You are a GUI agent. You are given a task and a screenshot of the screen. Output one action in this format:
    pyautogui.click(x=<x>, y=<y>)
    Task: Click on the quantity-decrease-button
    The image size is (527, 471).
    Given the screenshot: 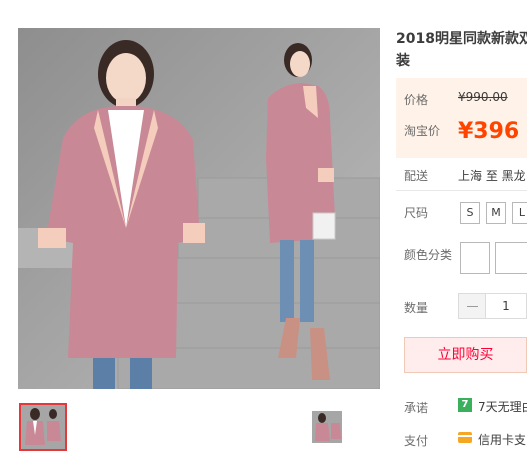 What is the action you would take?
    pyautogui.click(x=472, y=306)
    